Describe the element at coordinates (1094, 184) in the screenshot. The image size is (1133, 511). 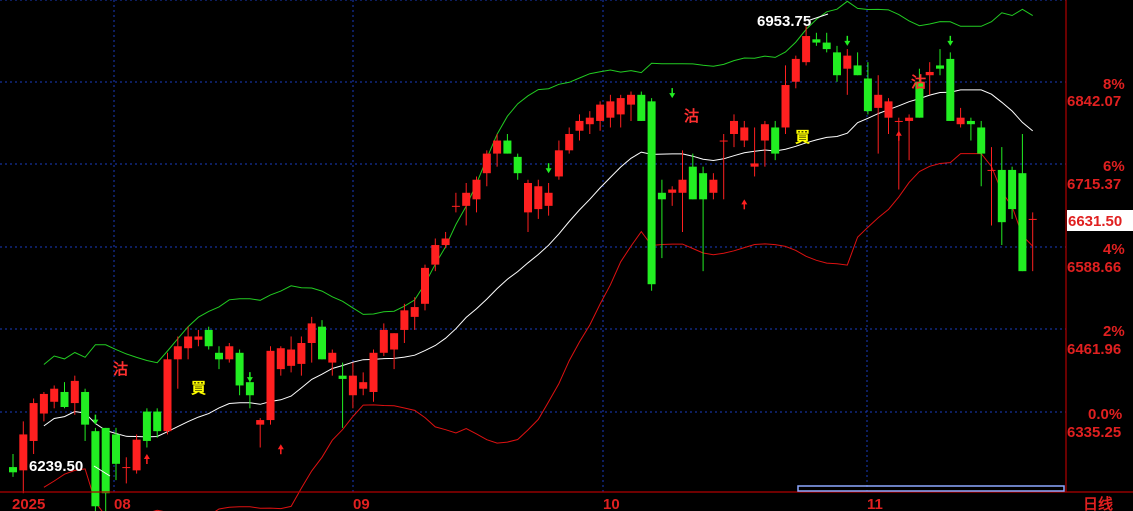
I see `price-tick: 6715.37` at that location.